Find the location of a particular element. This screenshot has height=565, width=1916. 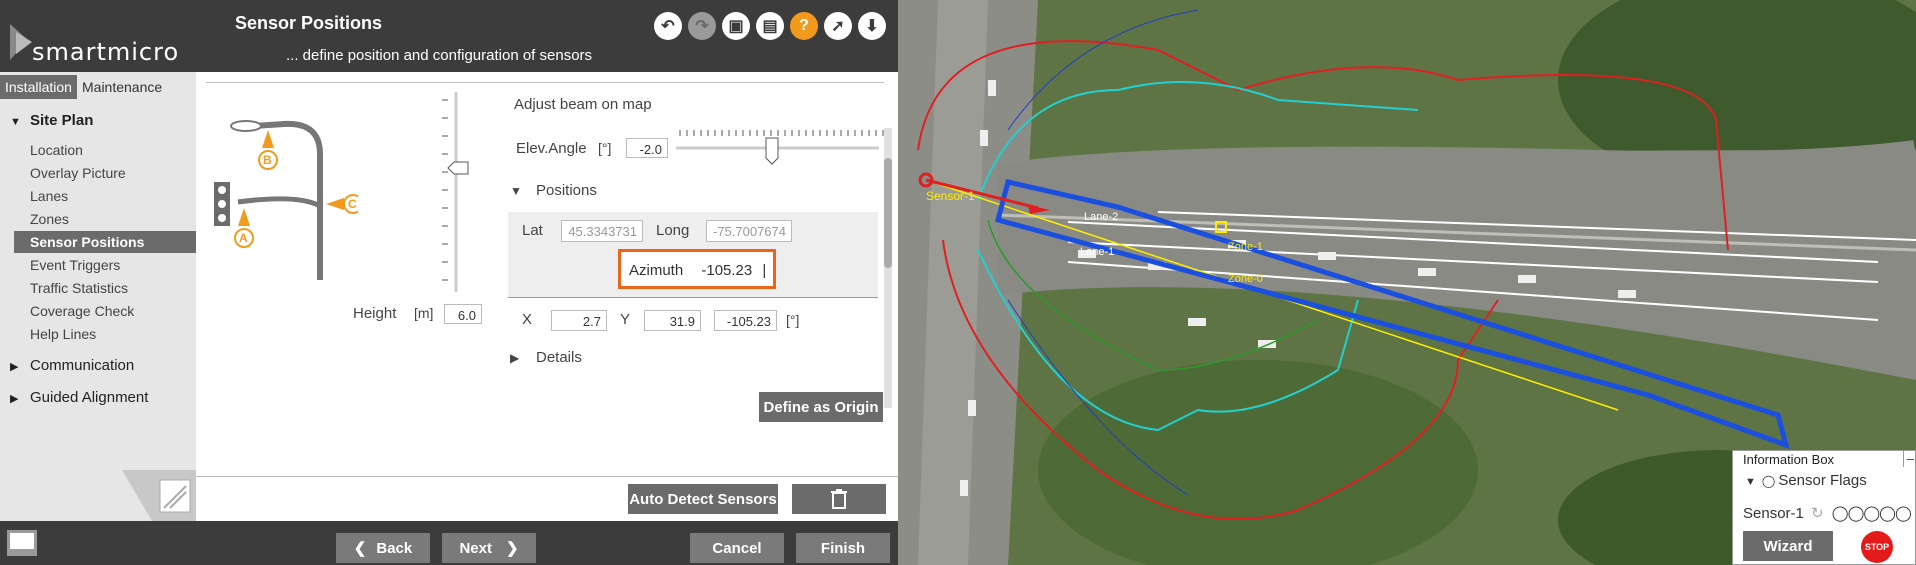

tab-installation: Installation is located at coordinates (38, 87).